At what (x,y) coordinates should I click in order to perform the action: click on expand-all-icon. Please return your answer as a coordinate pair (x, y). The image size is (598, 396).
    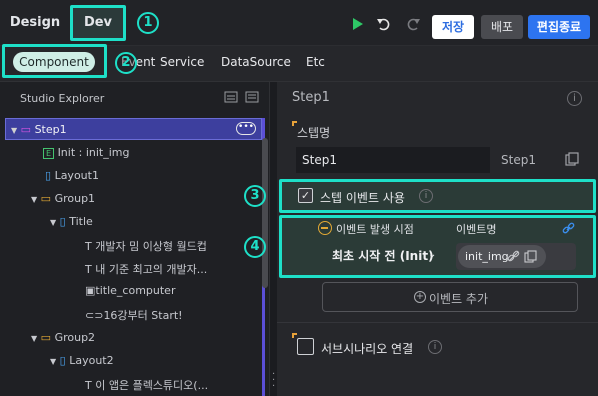
    Looking at the image, I should click on (252, 97).